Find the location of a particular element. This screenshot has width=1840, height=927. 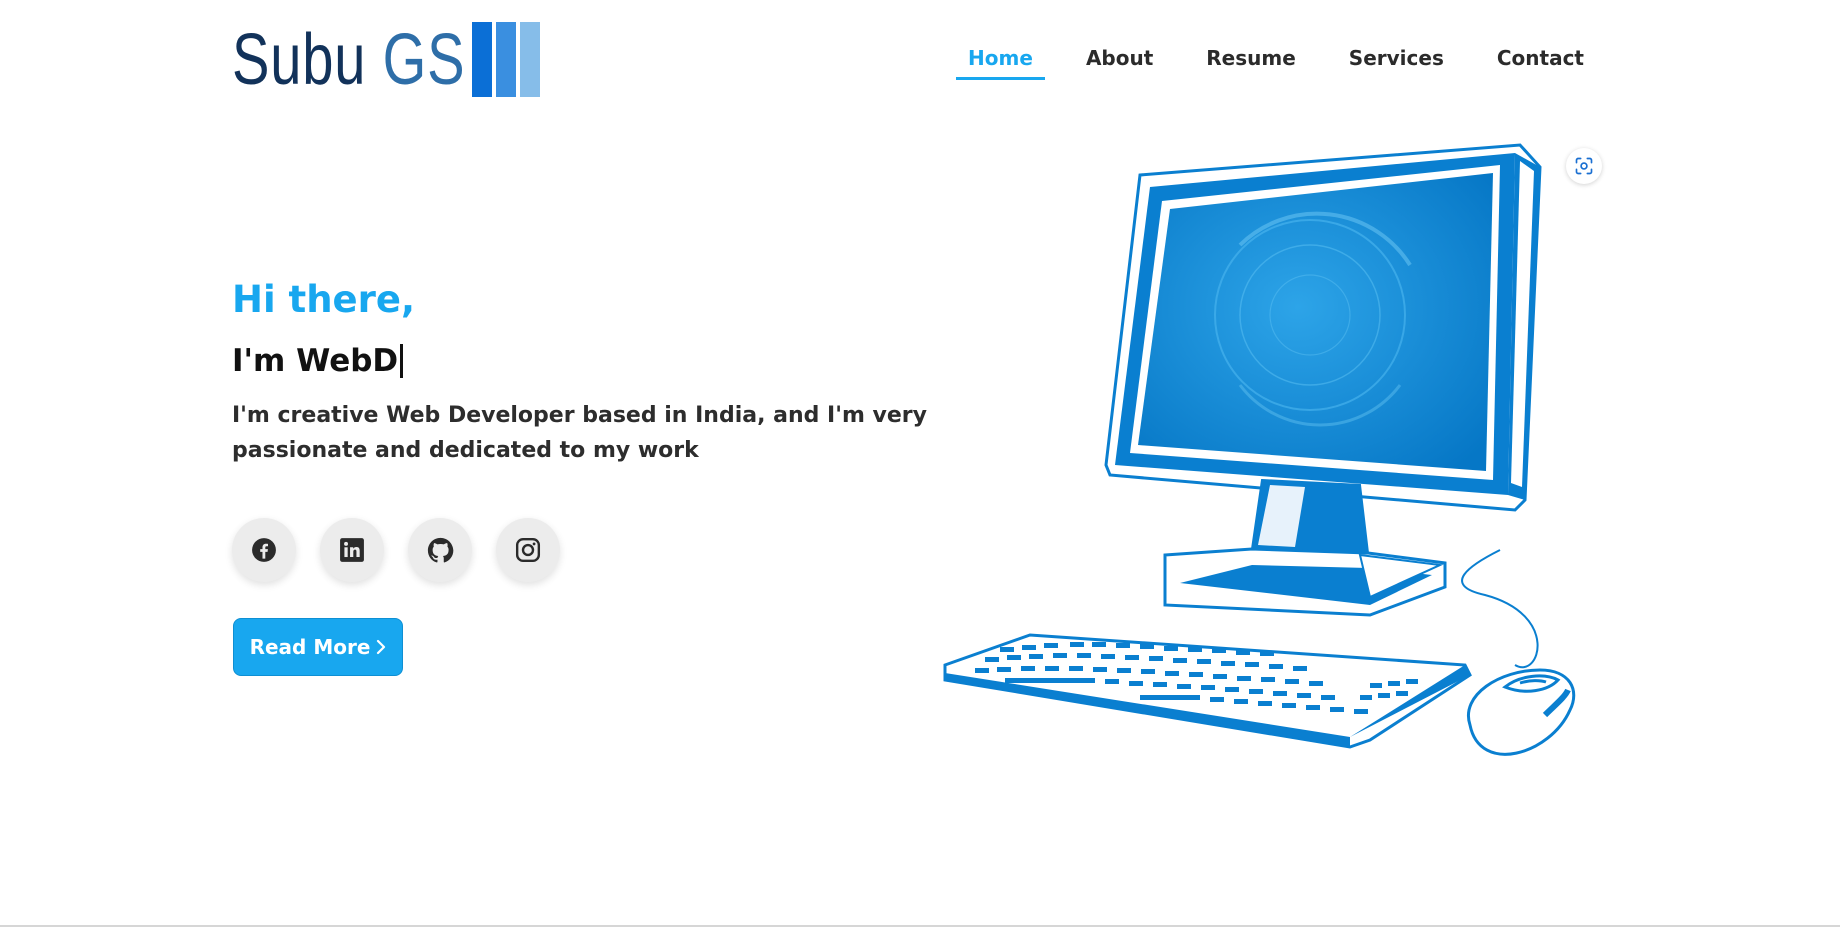

hero-role: I'm WebD is located at coordinates (318, 361).